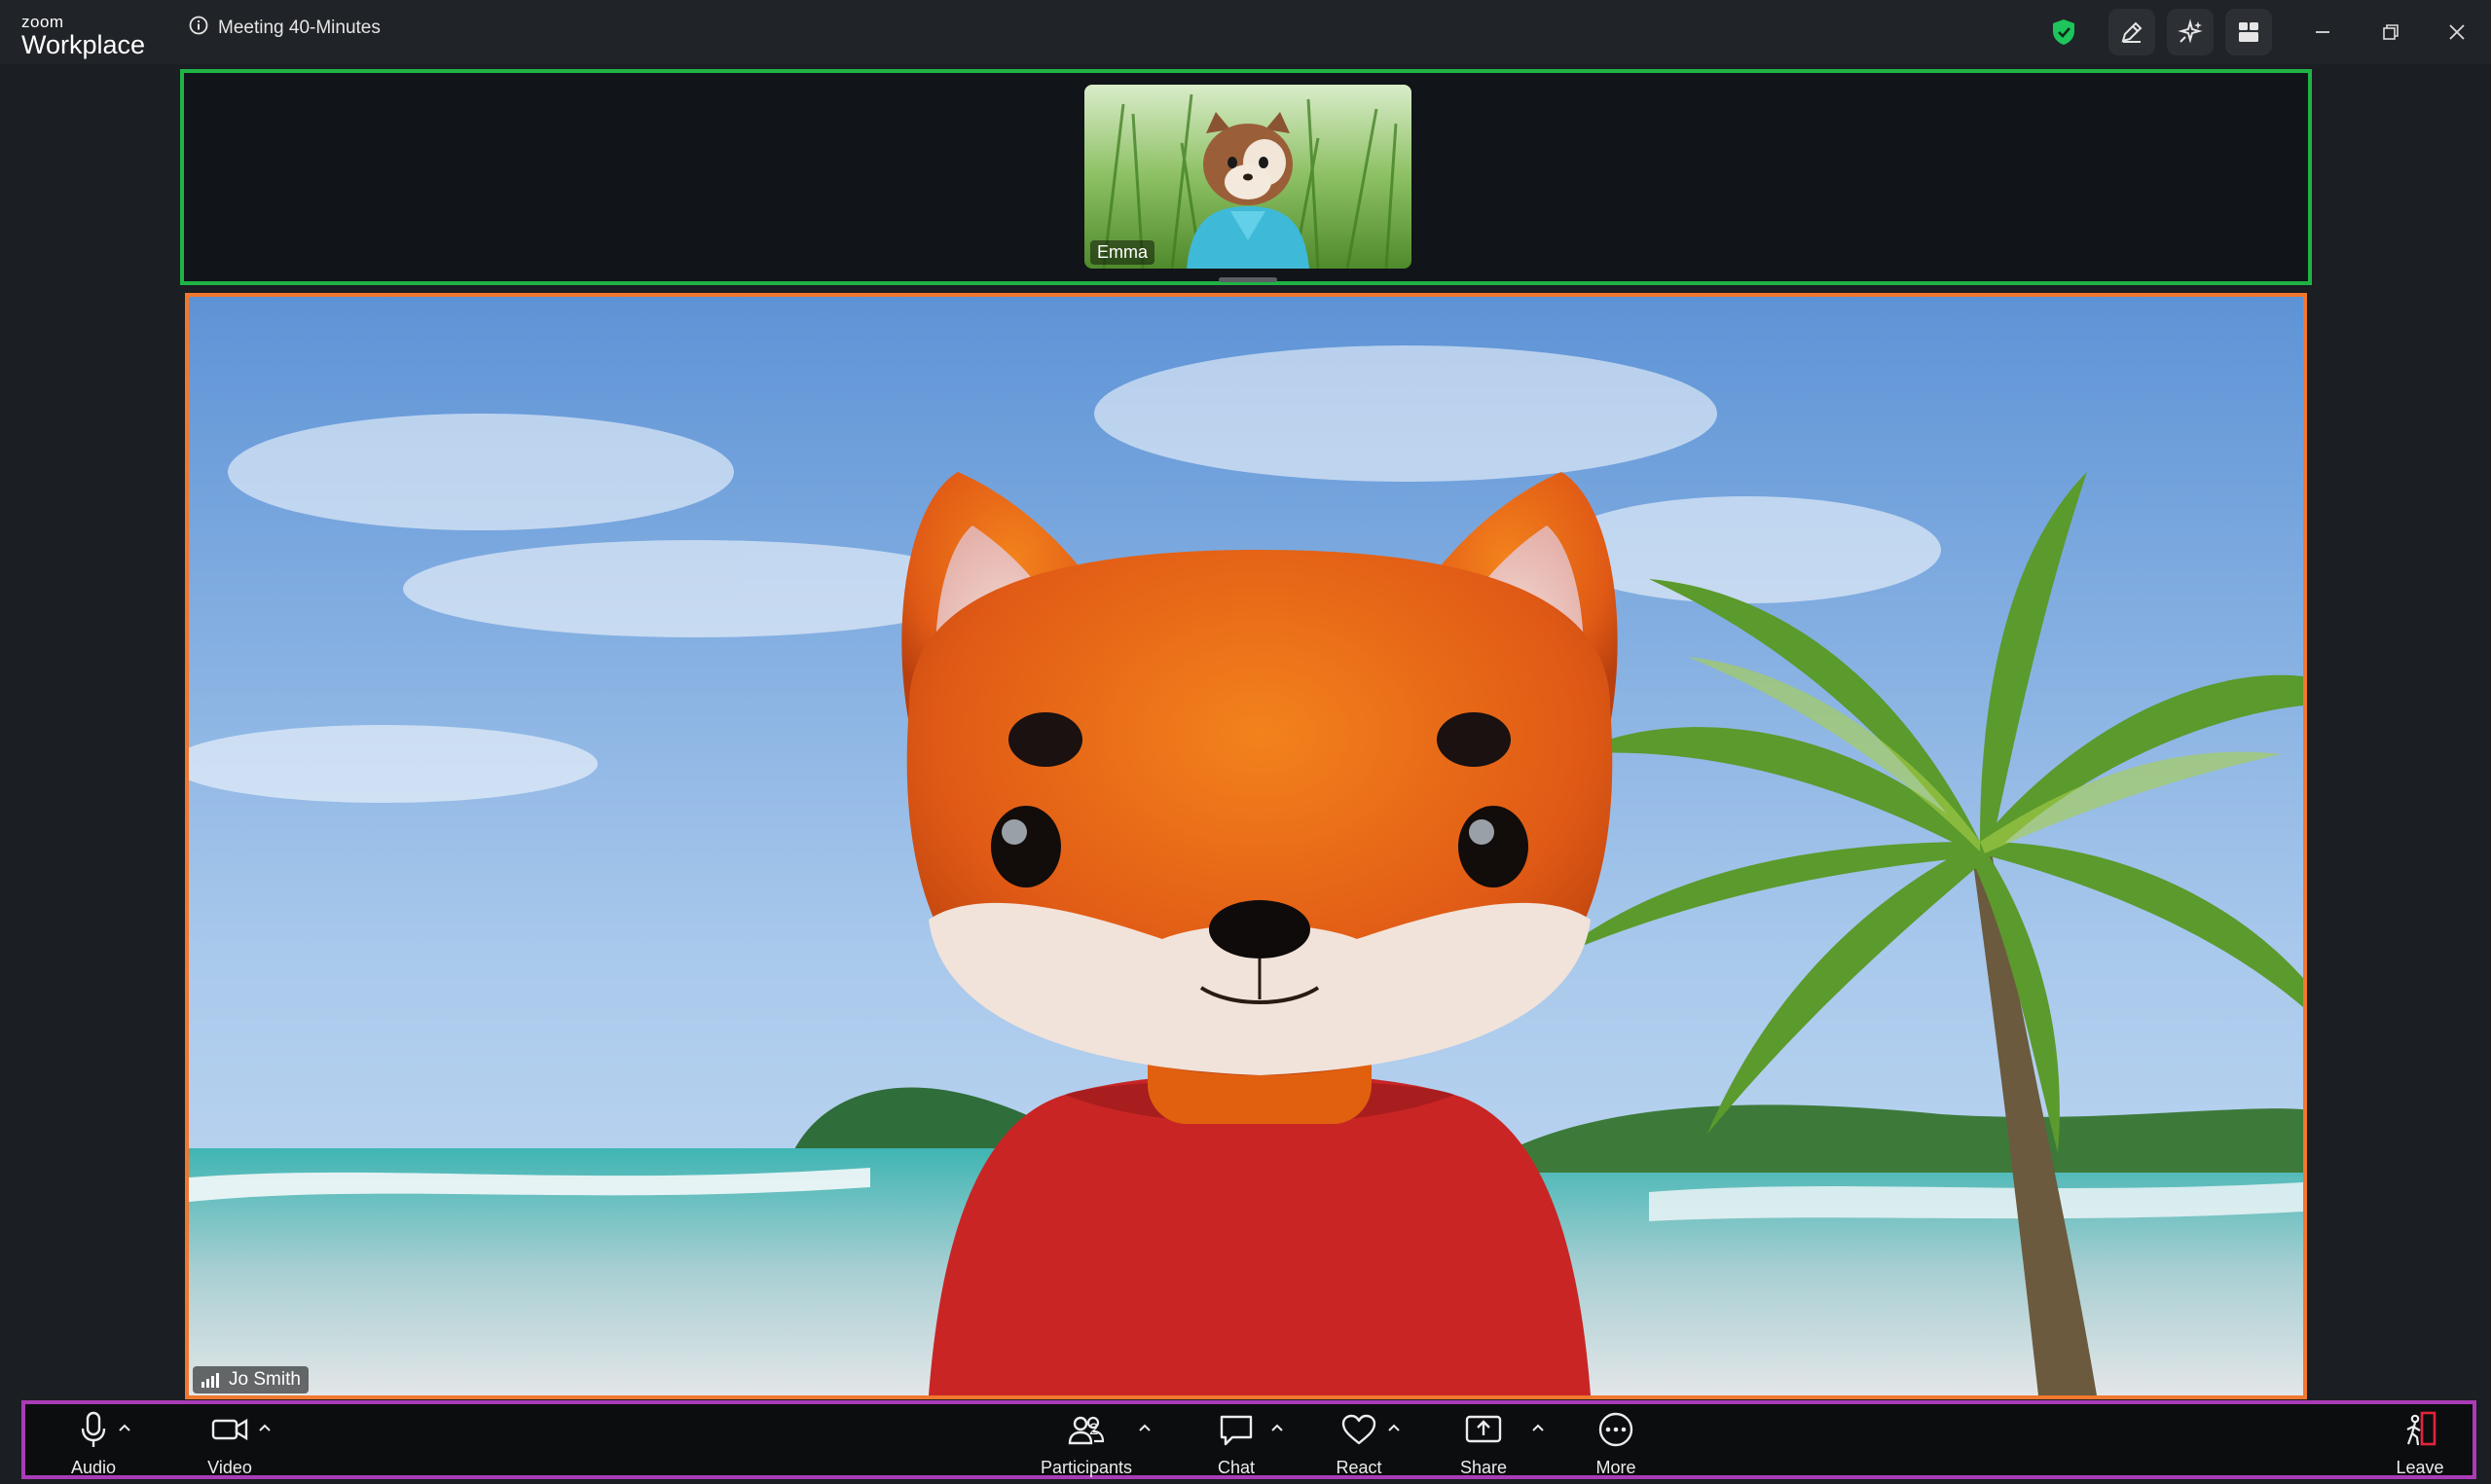 The width and height of the screenshot is (2491, 1484). What do you see at coordinates (229, 1432) in the screenshot?
I see `video-camera-icon` at bounding box center [229, 1432].